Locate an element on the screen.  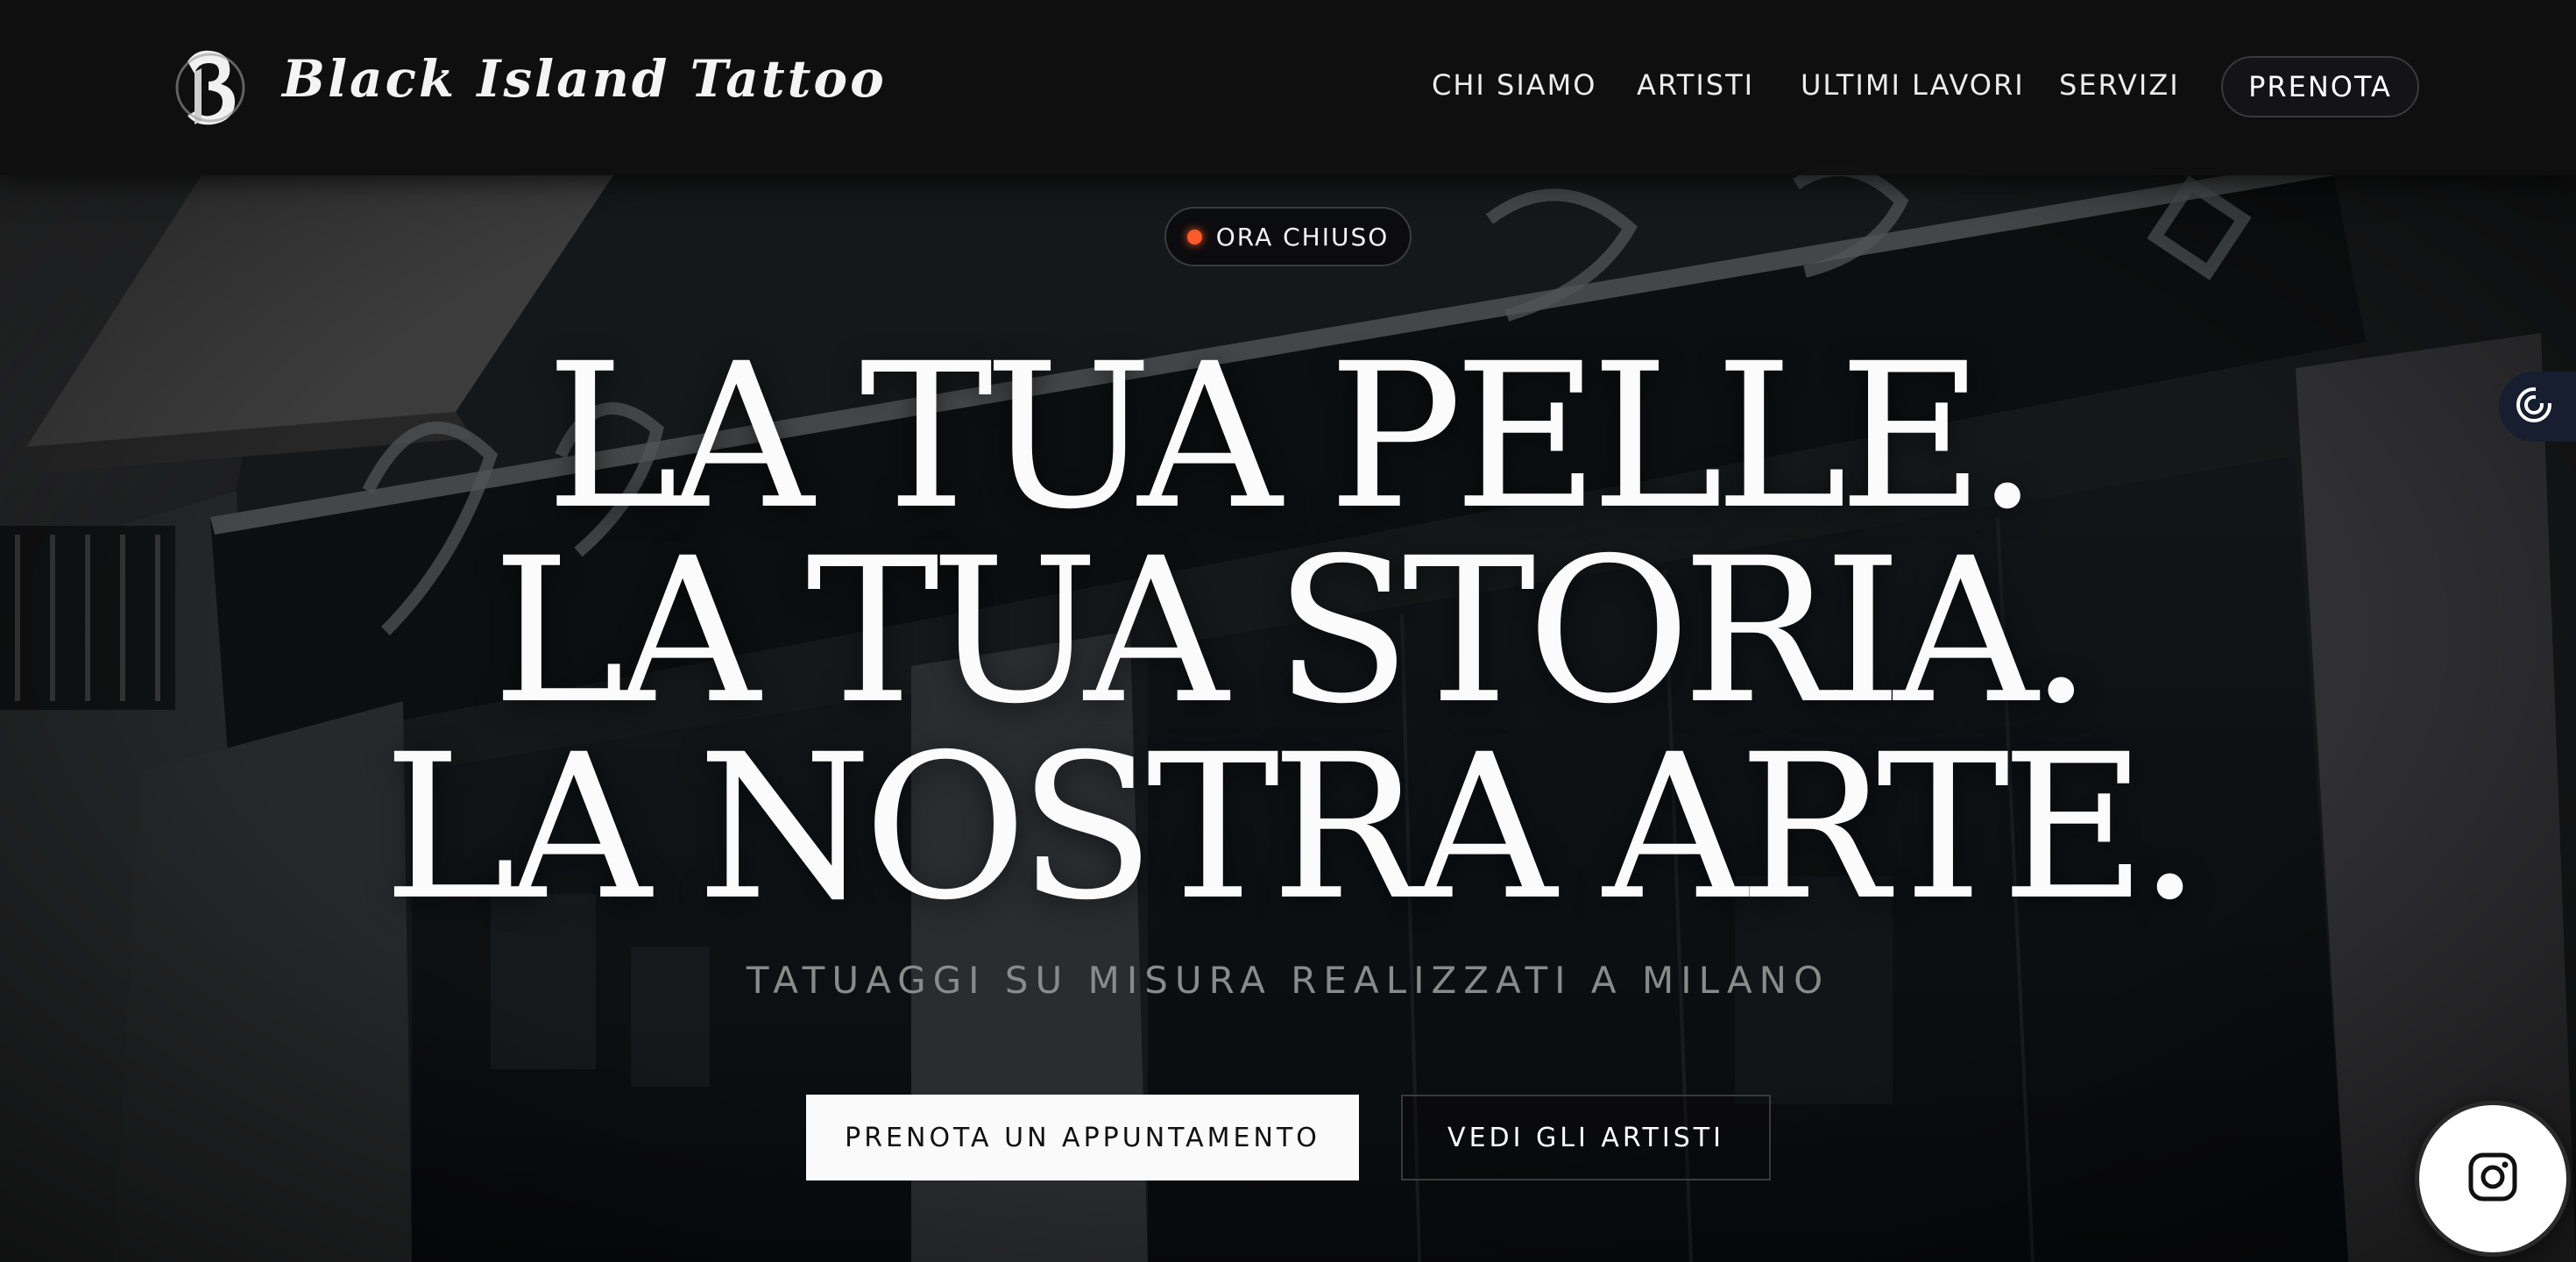
hero-headline-line-1: LA TUA PELLE. is located at coordinates (1292, 436).